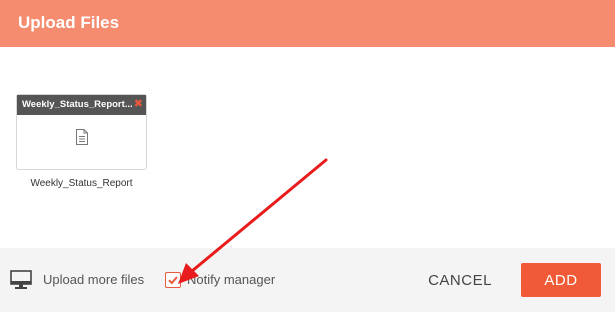 The height and width of the screenshot is (312, 615). I want to click on notify-manager-checkbox, so click(173, 280).